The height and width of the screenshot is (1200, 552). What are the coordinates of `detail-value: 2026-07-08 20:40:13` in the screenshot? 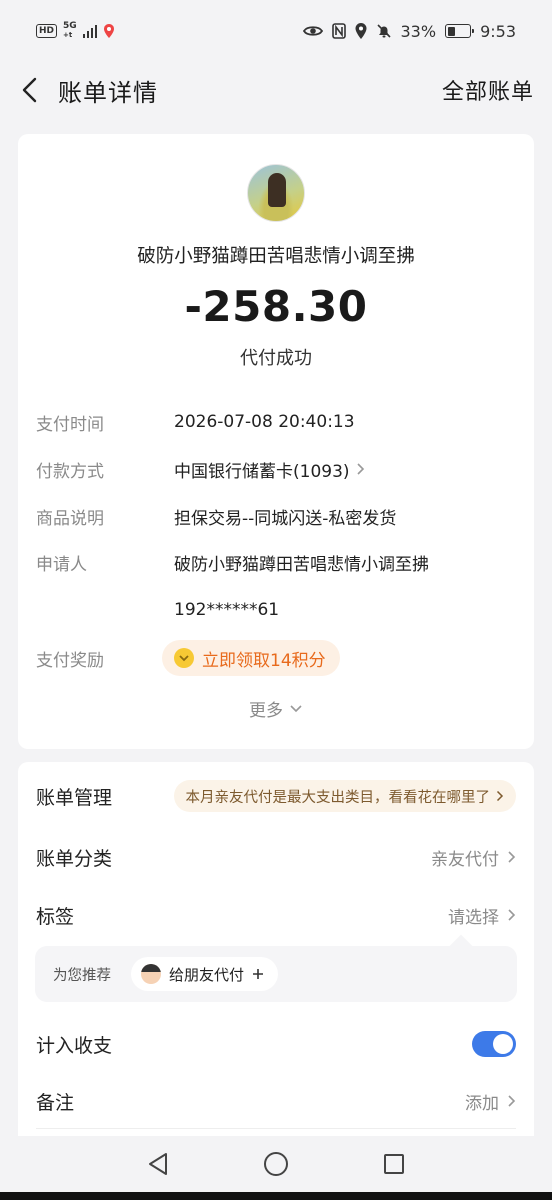 It's located at (264, 422).